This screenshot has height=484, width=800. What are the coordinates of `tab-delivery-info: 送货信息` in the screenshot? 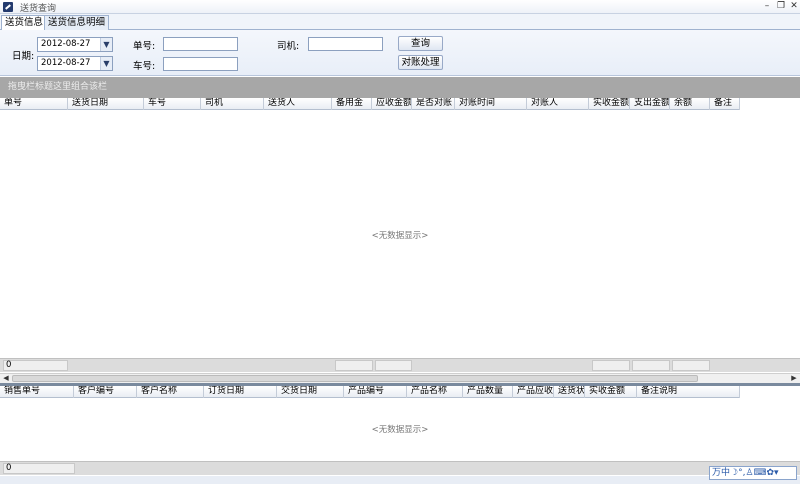 It's located at (24, 23).